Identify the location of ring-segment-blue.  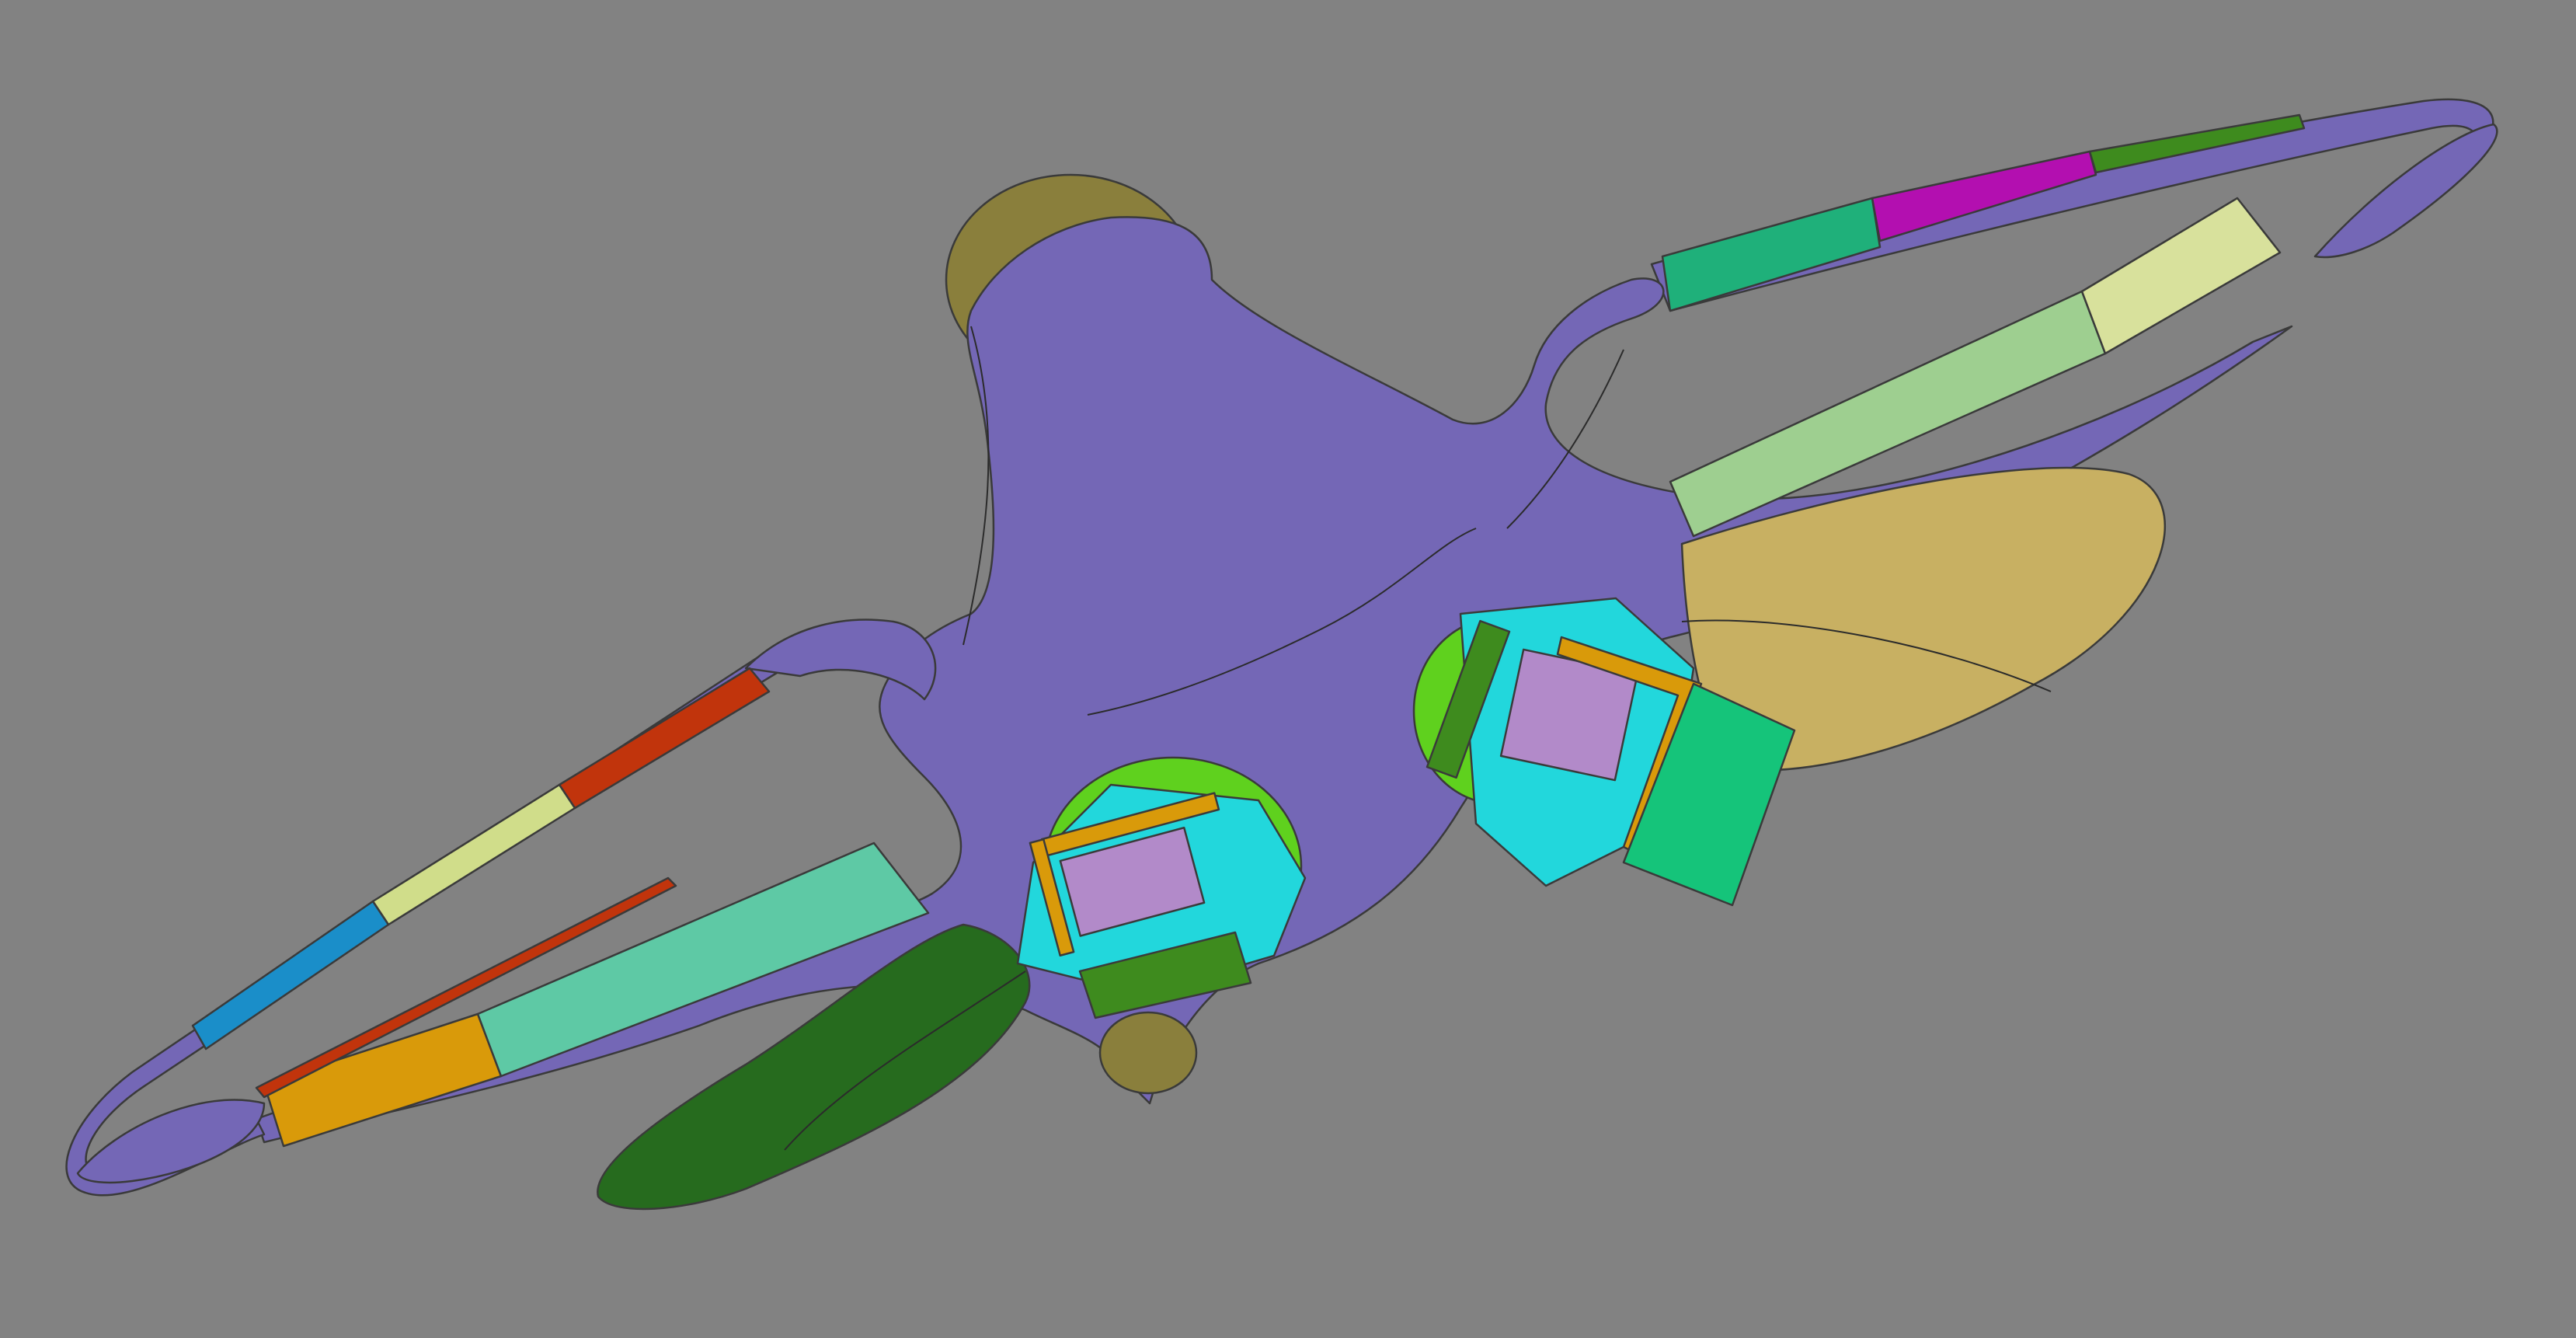
(290, 975).